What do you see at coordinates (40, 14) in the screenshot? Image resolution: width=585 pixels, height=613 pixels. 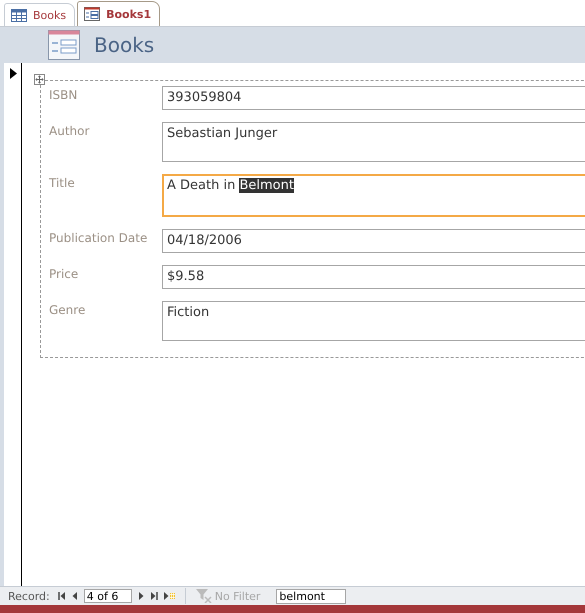 I see `document-tab: Books` at bounding box center [40, 14].